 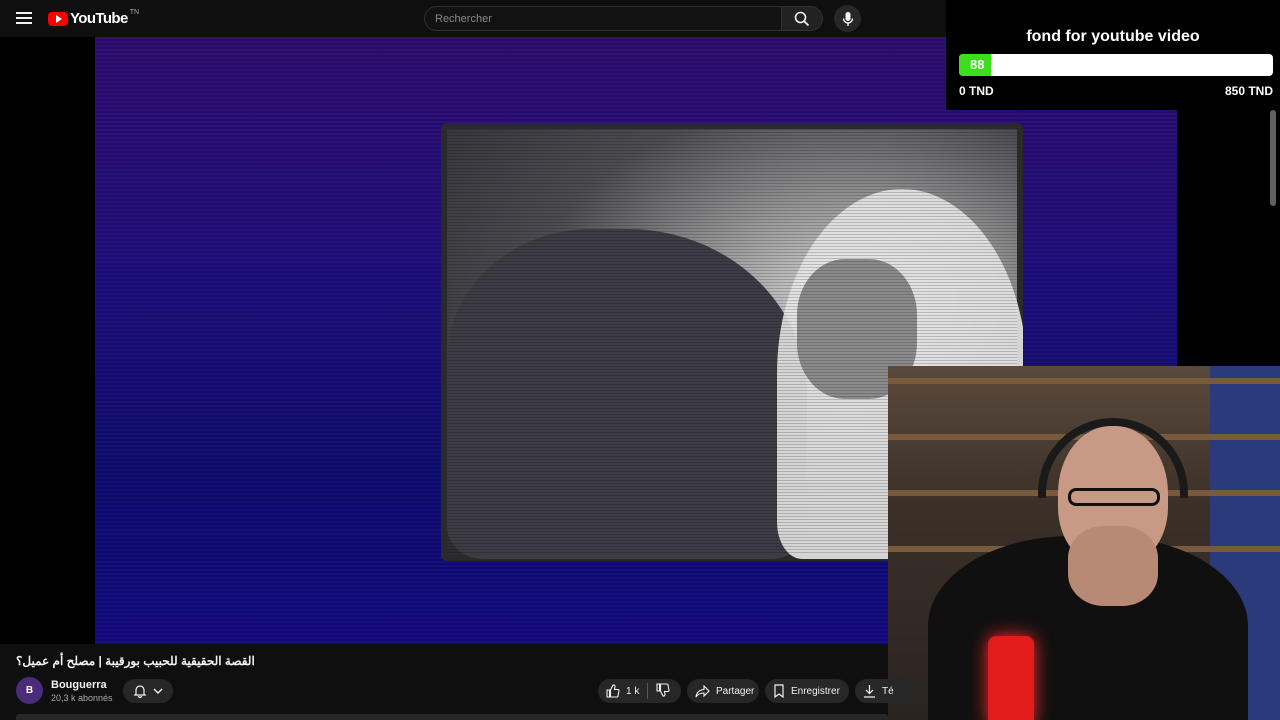 I want to click on like-count: 1 k, so click(x=633, y=691).